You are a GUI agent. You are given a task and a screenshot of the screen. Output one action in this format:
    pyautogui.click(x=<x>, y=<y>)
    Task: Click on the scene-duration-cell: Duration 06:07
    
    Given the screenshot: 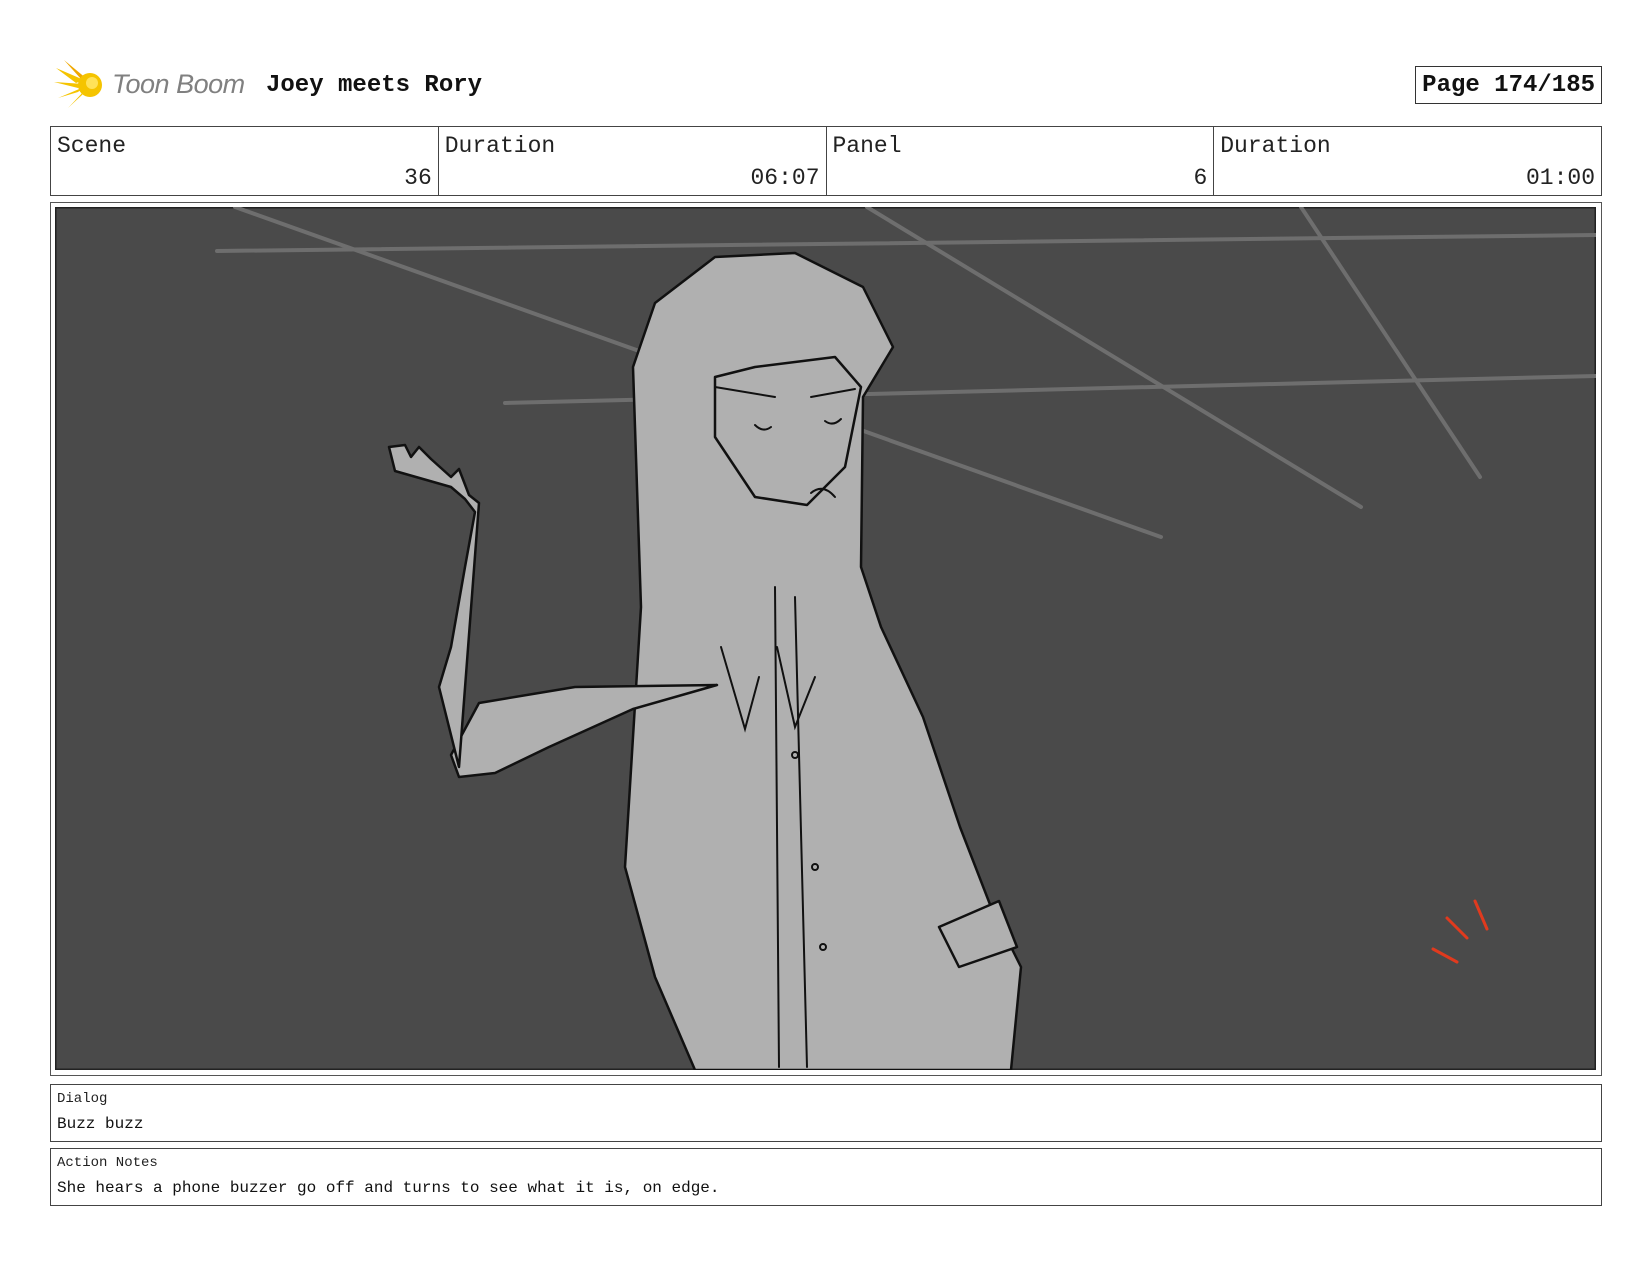 What is the action you would take?
    pyautogui.click(x=633, y=161)
    